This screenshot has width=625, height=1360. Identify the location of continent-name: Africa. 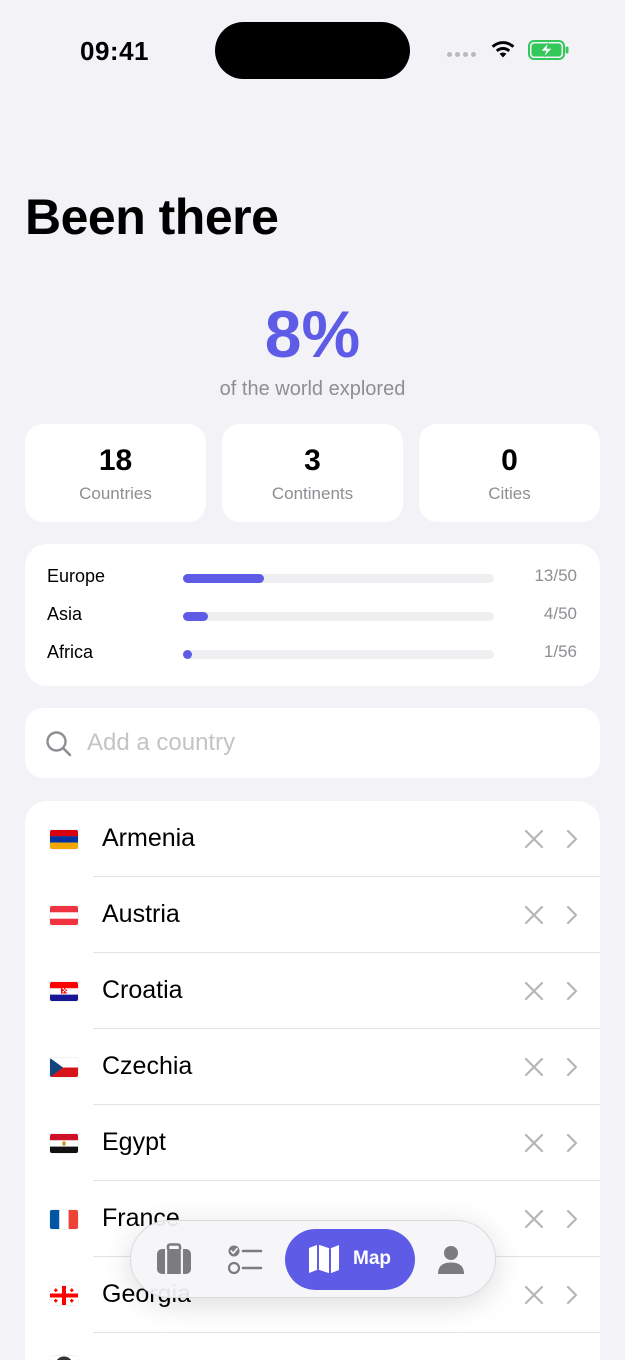
(70, 652).